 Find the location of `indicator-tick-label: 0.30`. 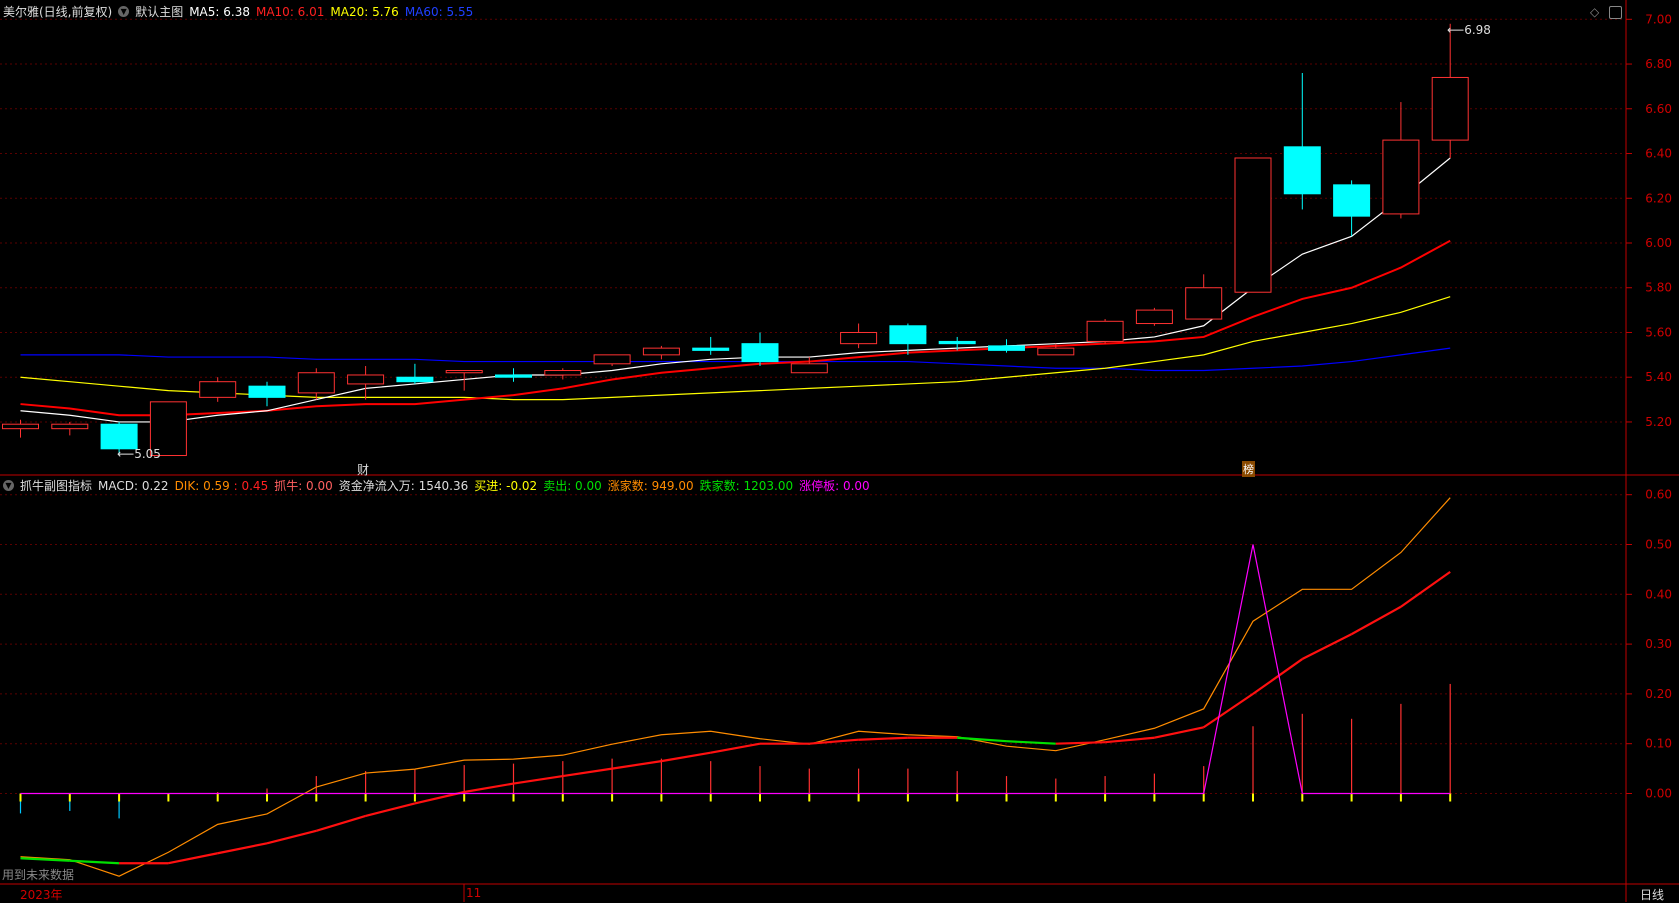

indicator-tick-label: 0.30 is located at coordinates (1658, 644).